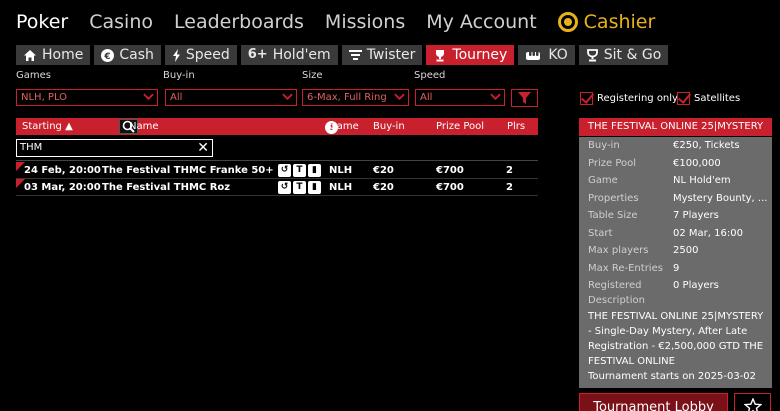 This screenshot has height=411, width=780. Describe the element at coordinates (616, 300) in the screenshot. I see `description-label: Description` at that location.